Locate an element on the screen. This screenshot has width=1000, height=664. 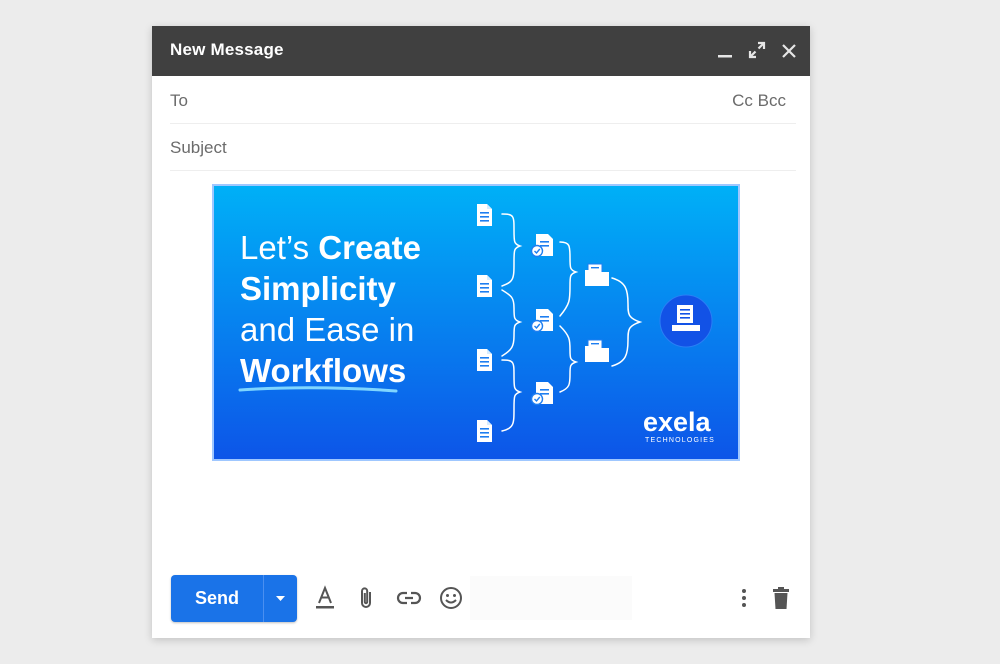
toolbar-blank-area is located at coordinates (551, 598).